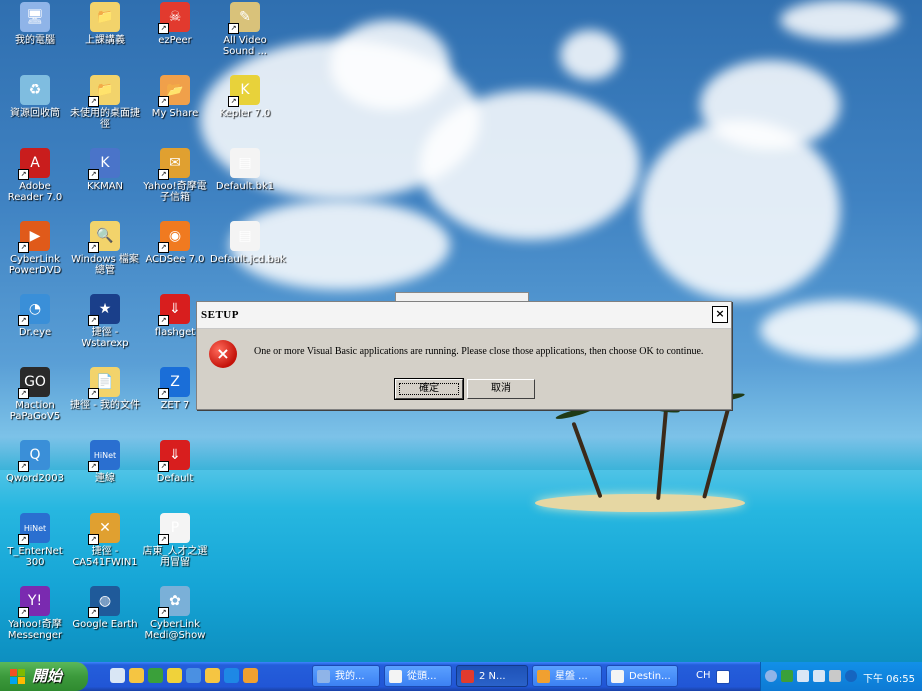 The width and height of the screenshot is (922, 691). What do you see at coordinates (105, 265) in the screenshot?
I see `desktop-icon-label: Windows 檔案總管` at bounding box center [105, 265].